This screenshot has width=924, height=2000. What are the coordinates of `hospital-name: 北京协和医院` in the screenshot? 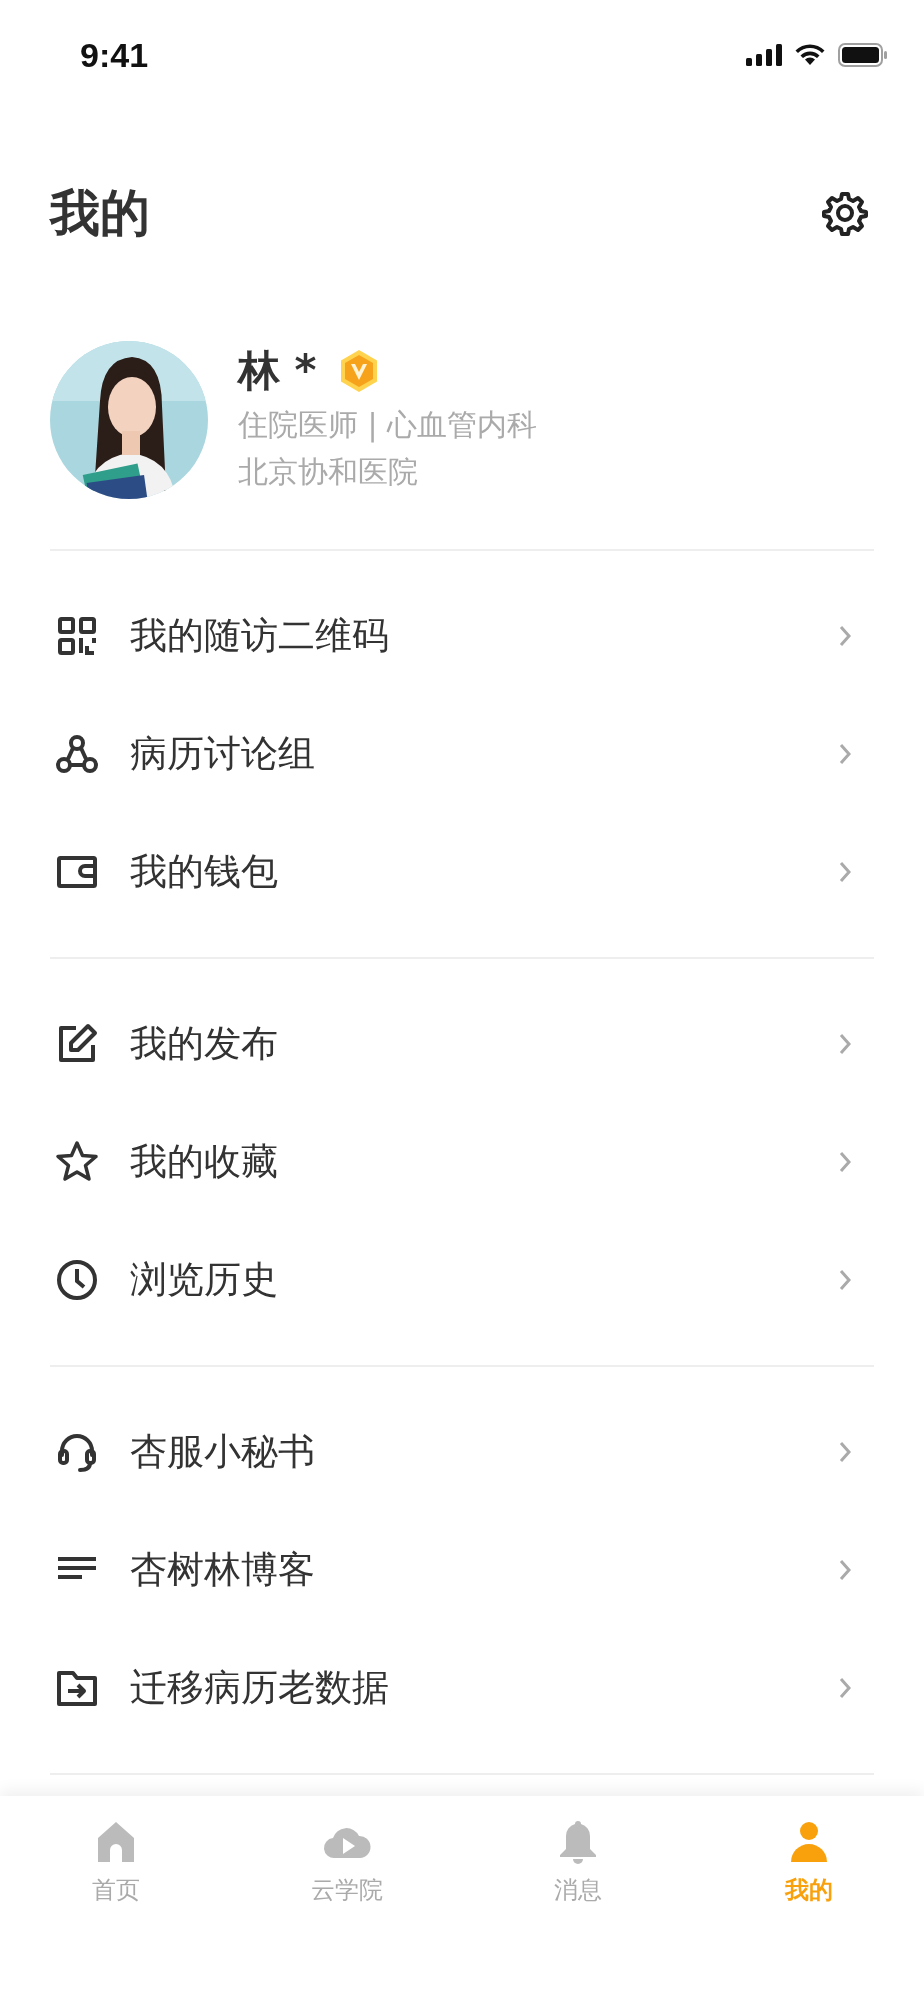 It's located at (328, 472).